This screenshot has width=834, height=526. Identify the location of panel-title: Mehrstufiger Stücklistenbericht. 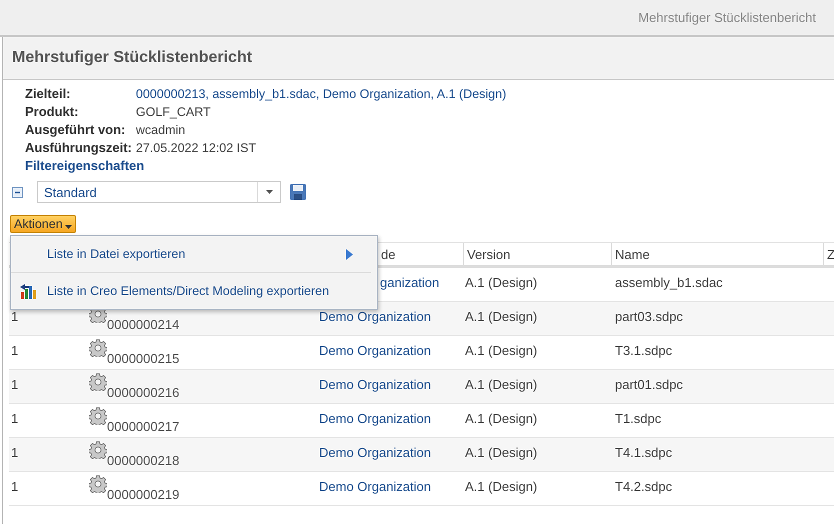
(132, 58).